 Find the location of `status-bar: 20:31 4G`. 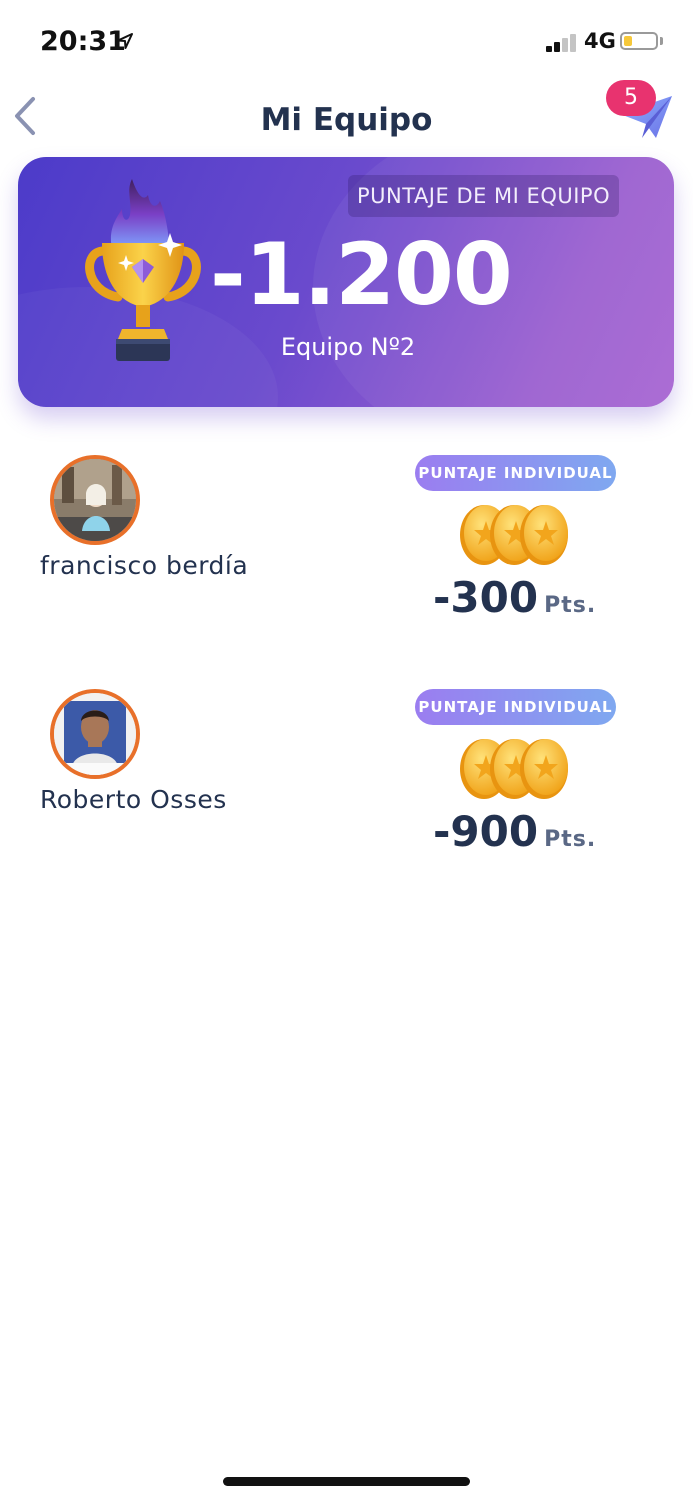

status-bar: 20:31 4G is located at coordinates (346, 40).